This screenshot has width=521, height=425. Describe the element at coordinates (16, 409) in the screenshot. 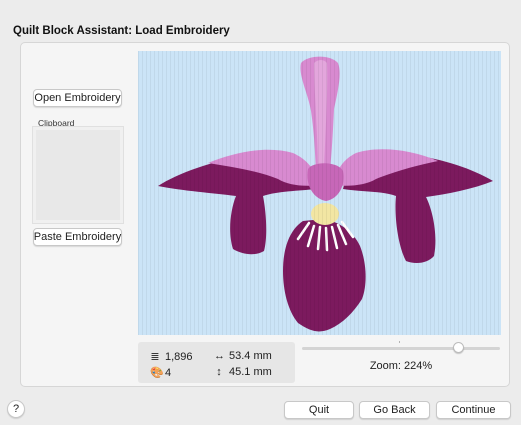

I see `help-button: ?` at that location.